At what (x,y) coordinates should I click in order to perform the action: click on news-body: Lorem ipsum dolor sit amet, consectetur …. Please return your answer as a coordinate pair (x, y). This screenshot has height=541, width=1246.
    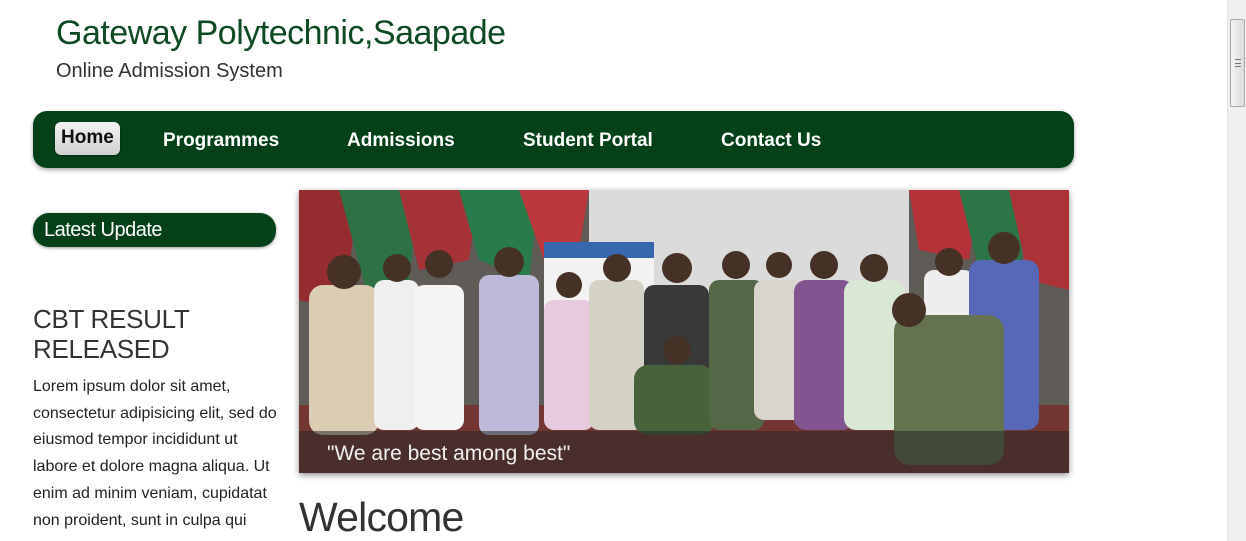
    Looking at the image, I should click on (155, 453).